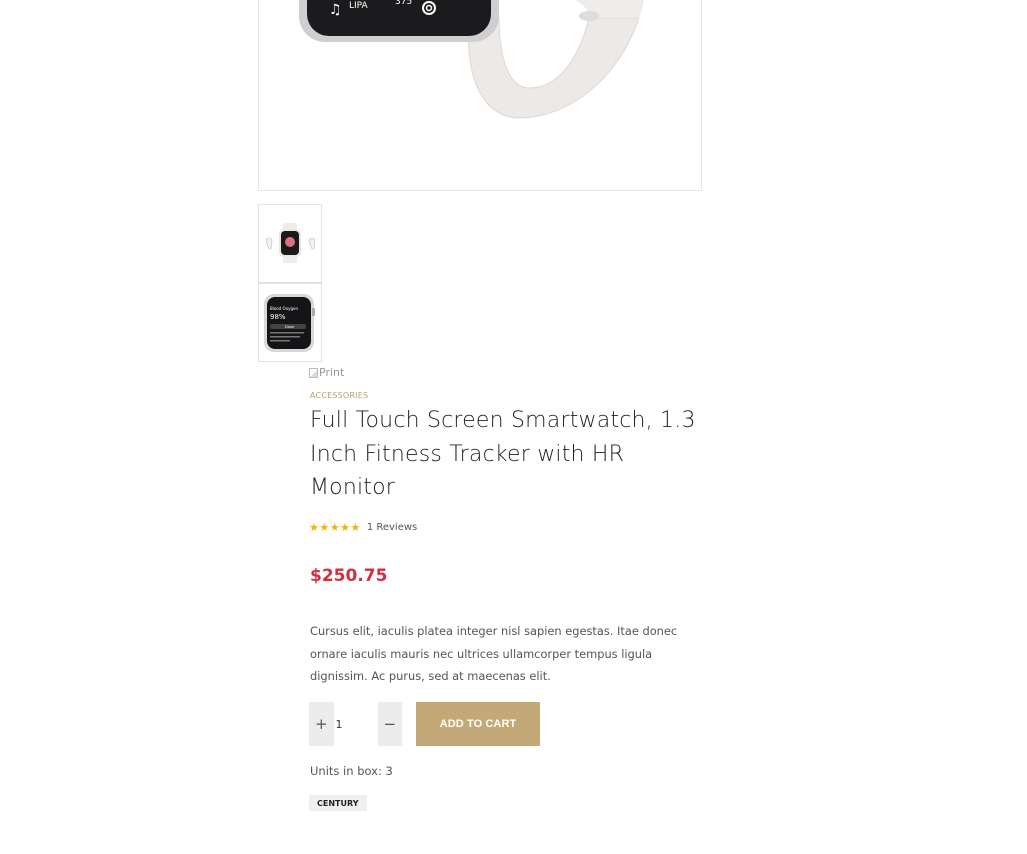  I want to click on thumbnail-2: Blood Oxygen 98% Done, so click(290, 322).